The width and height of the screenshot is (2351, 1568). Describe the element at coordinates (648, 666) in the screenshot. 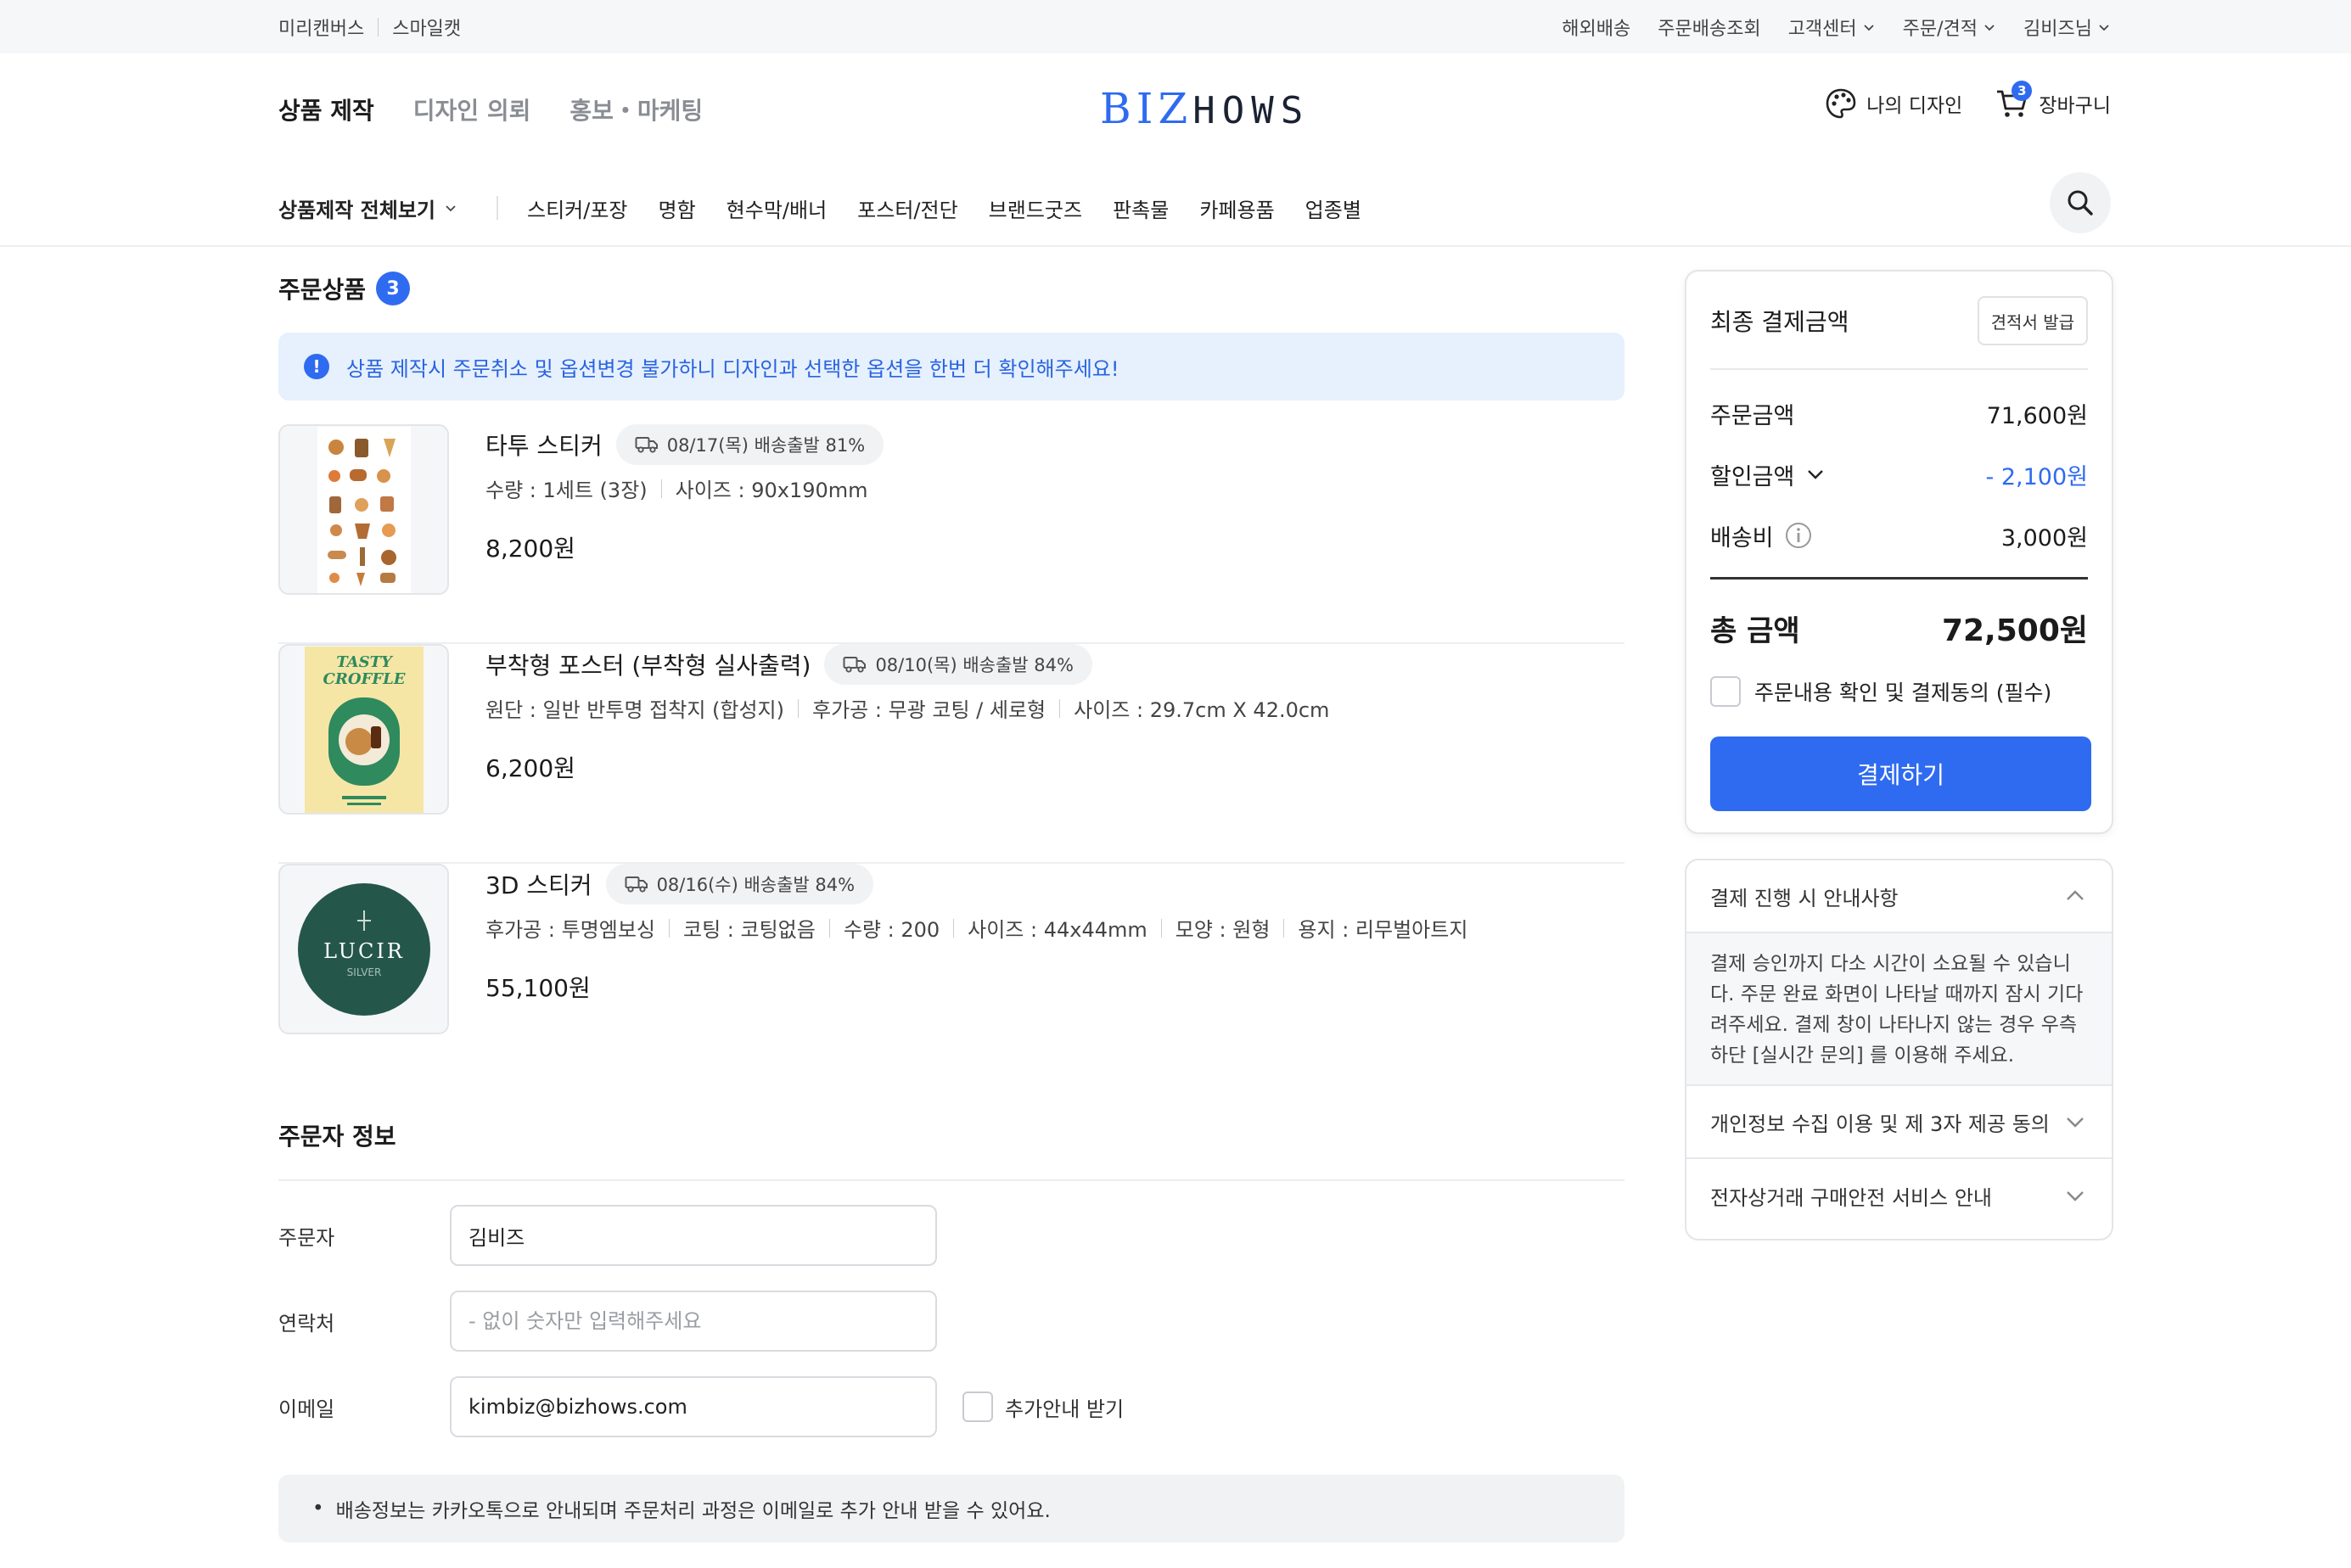

I see `product-name: 부착형 포스터 (부착형 실사출력)` at that location.